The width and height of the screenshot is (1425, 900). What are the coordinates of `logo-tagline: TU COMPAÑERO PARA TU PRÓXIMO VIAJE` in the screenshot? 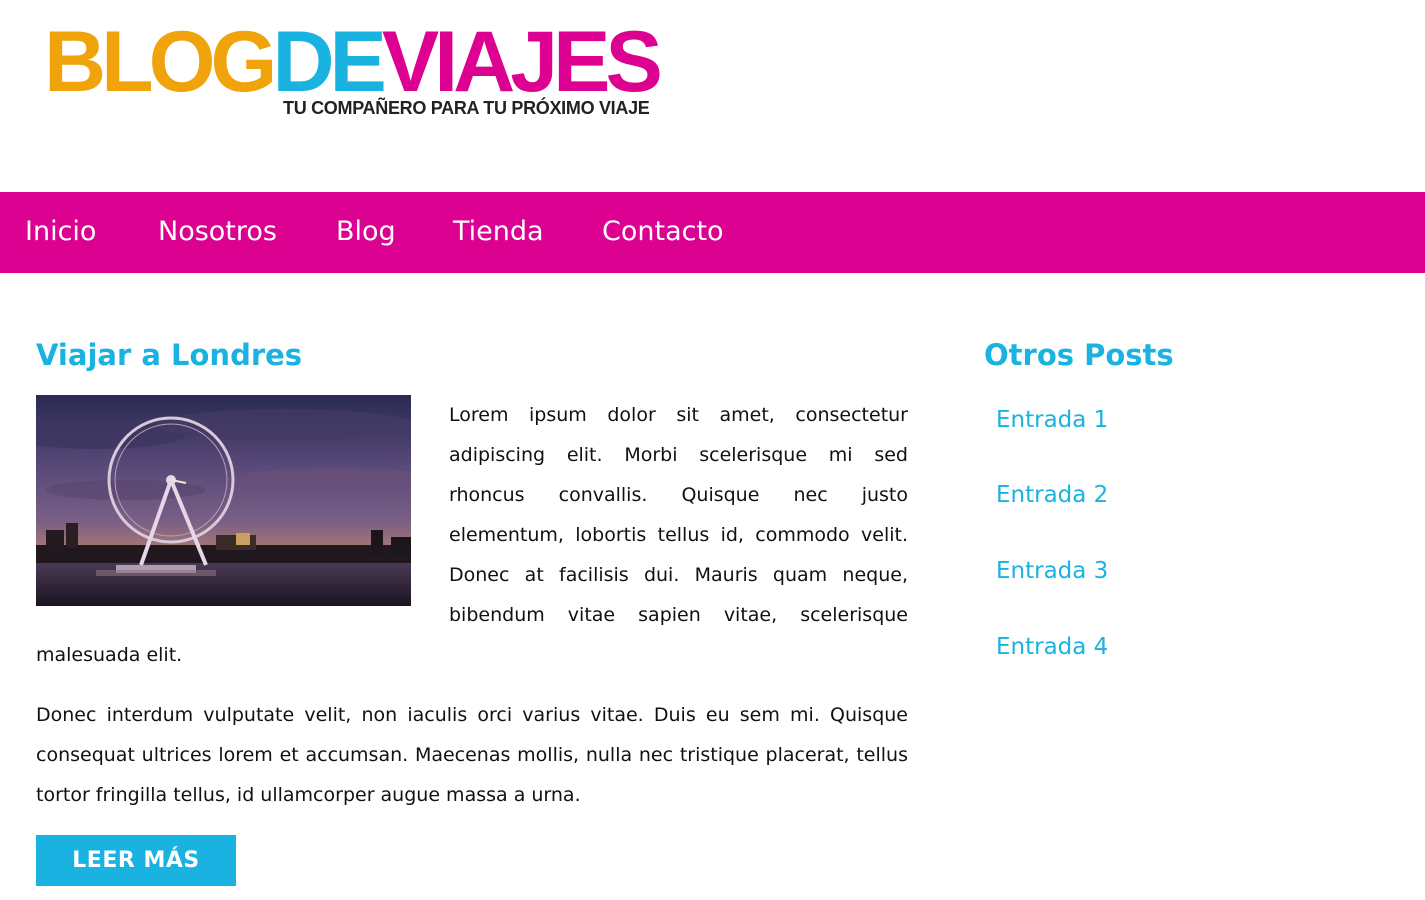 It's located at (466, 108).